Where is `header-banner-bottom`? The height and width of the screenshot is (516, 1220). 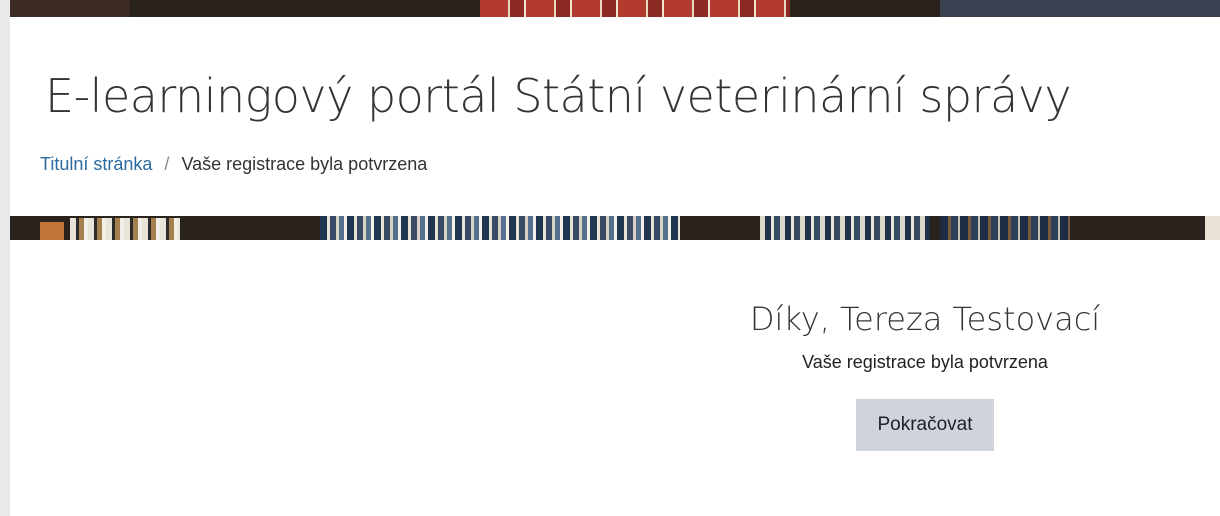
header-banner-bottom is located at coordinates (615, 228).